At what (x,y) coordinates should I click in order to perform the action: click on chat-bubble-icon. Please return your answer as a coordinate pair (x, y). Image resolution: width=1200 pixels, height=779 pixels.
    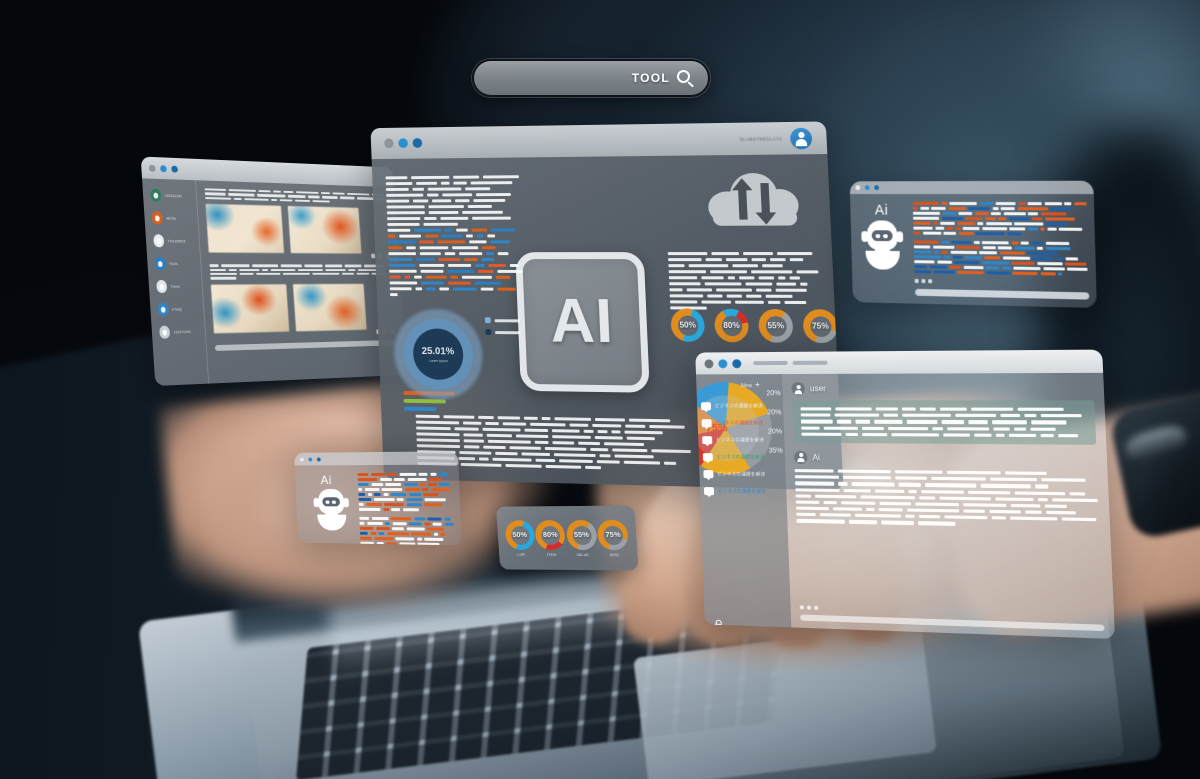
    Looking at the image, I should click on (706, 406).